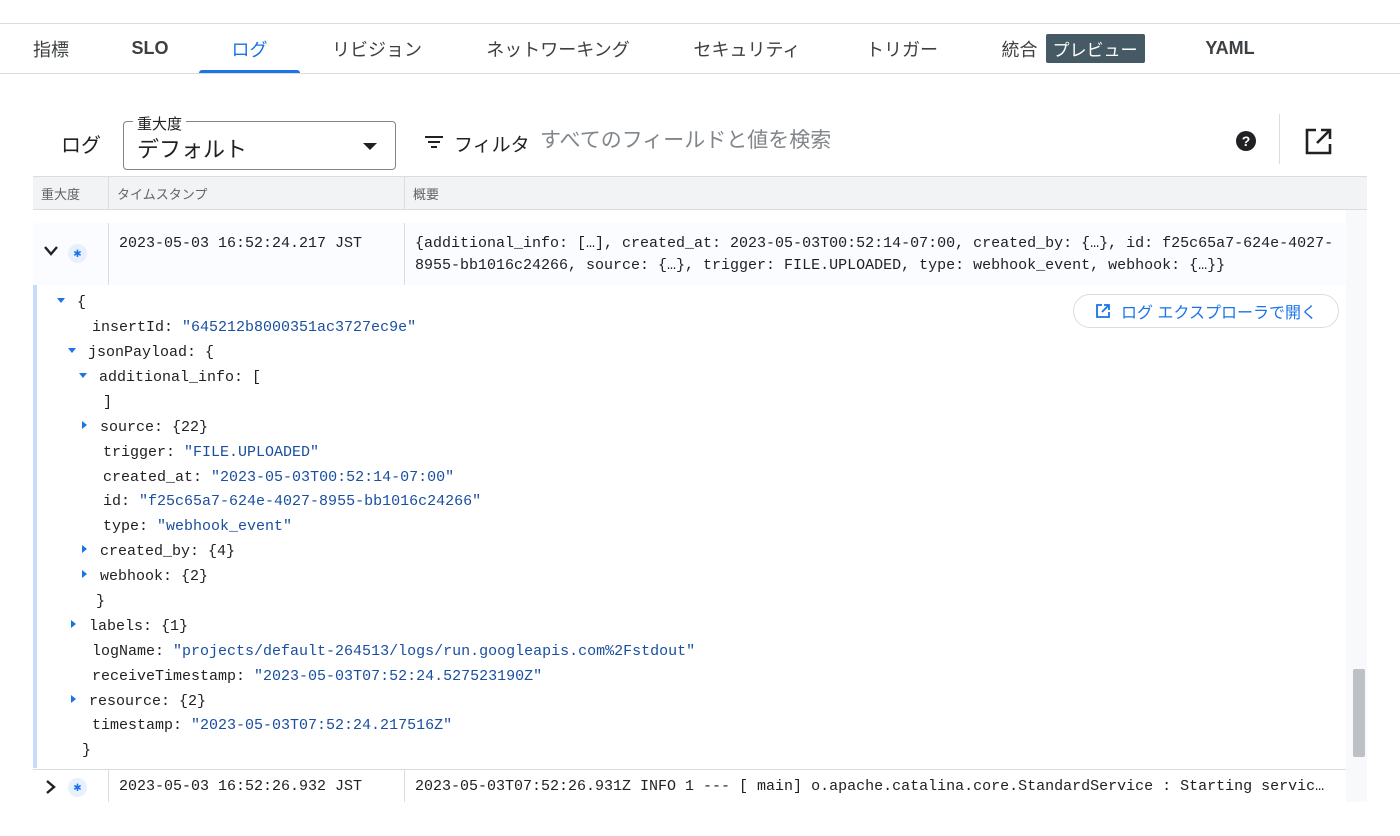  I want to click on tab-yaml: YAML, so click(1230, 48).